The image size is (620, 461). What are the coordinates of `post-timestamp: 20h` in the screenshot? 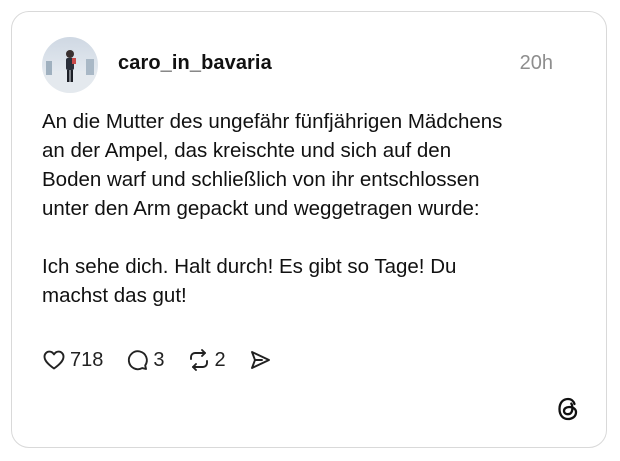 It's located at (536, 63).